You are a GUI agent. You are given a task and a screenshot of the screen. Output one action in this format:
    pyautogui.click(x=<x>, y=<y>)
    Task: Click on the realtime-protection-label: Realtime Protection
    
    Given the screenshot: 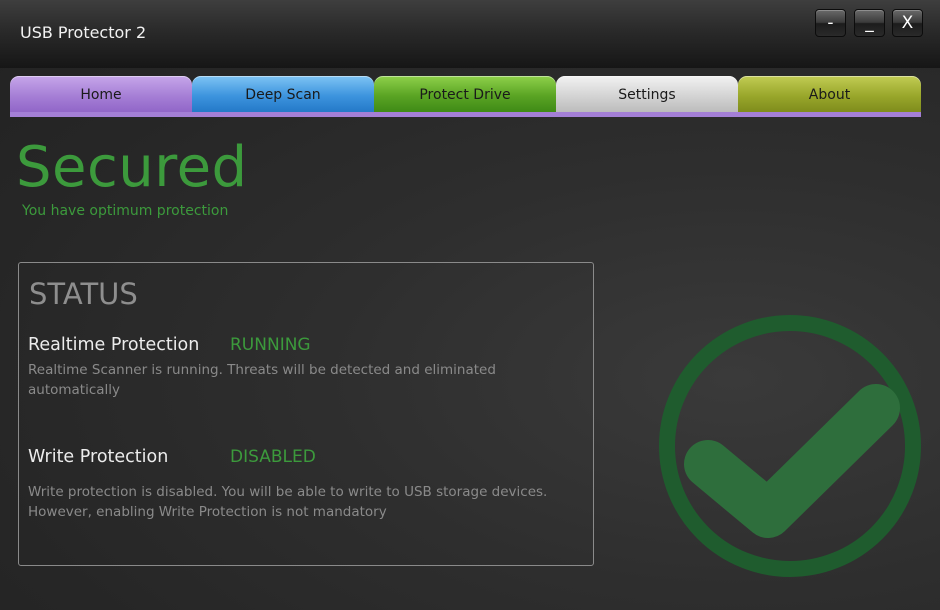 What is the action you would take?
    pyautogui.click(x=114, y=345)
    